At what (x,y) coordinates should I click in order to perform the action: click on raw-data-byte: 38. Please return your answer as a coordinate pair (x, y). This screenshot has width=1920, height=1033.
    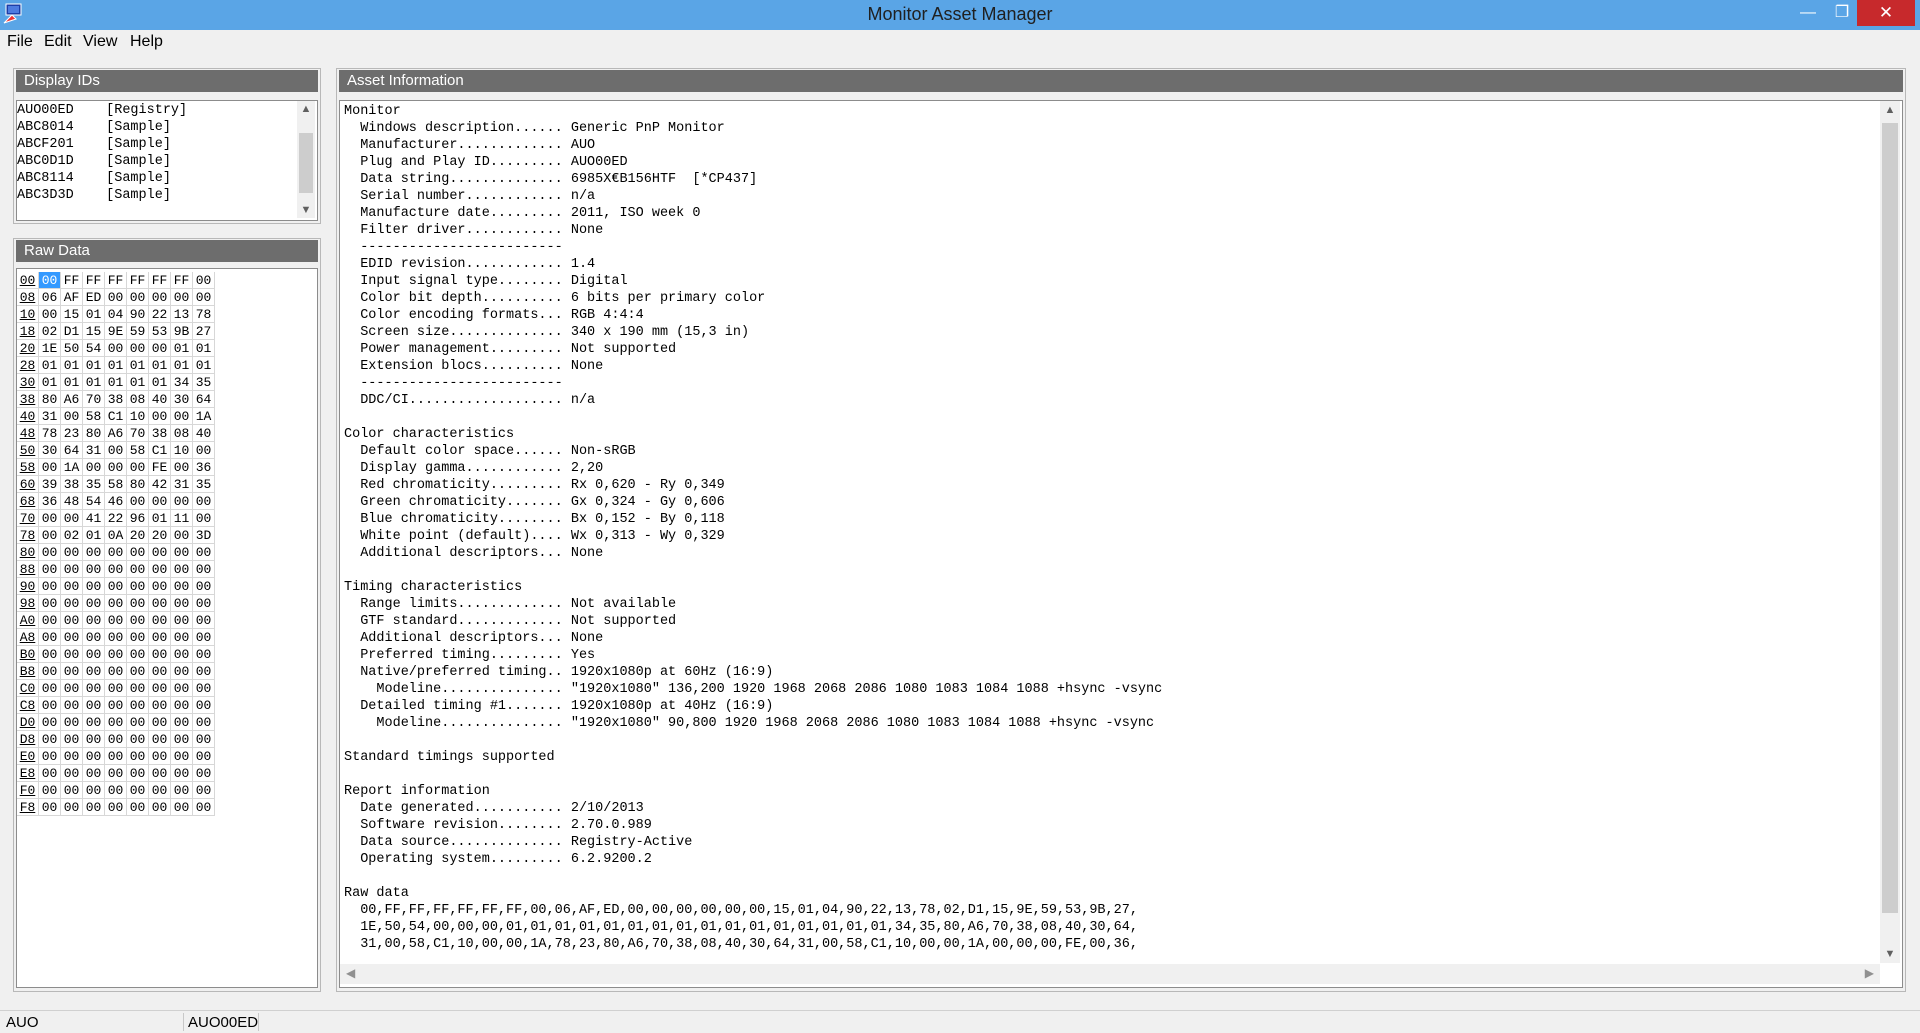
    Looking at the image, I should click on (160, 433).